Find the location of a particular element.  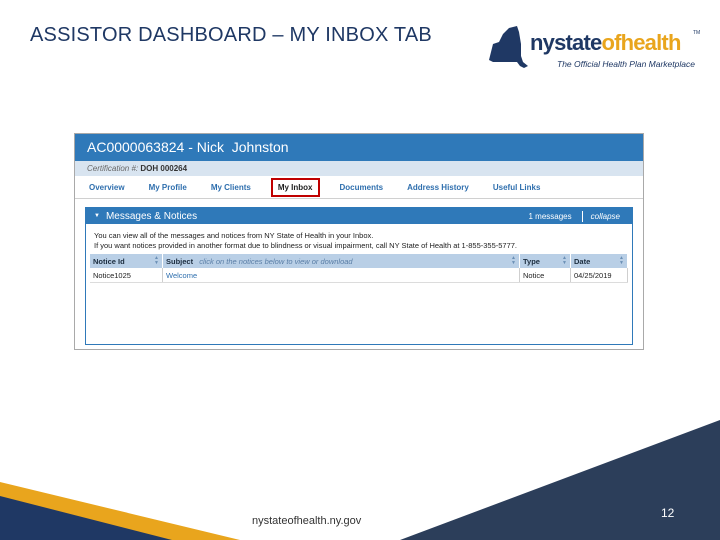

footer-url: nystateofhealth.ny.gov is located at coordinates (307, 521).